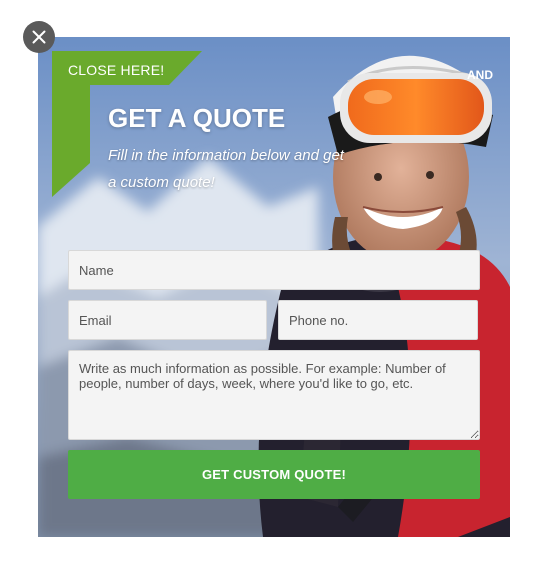  I want to click on close-here-link: CLOSE HERE!, so click(116, 70).